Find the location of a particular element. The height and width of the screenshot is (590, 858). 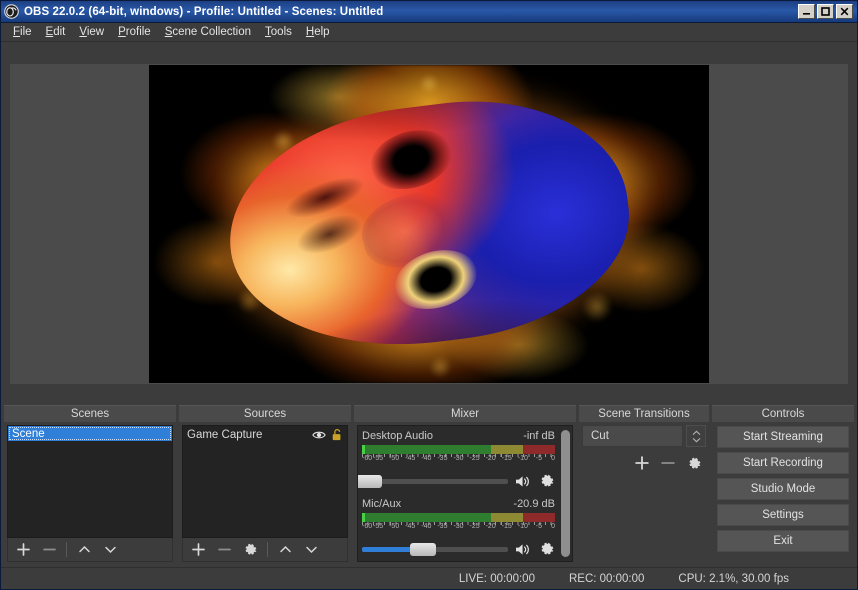

menu-help: Help is located at coordinates (318, 32).